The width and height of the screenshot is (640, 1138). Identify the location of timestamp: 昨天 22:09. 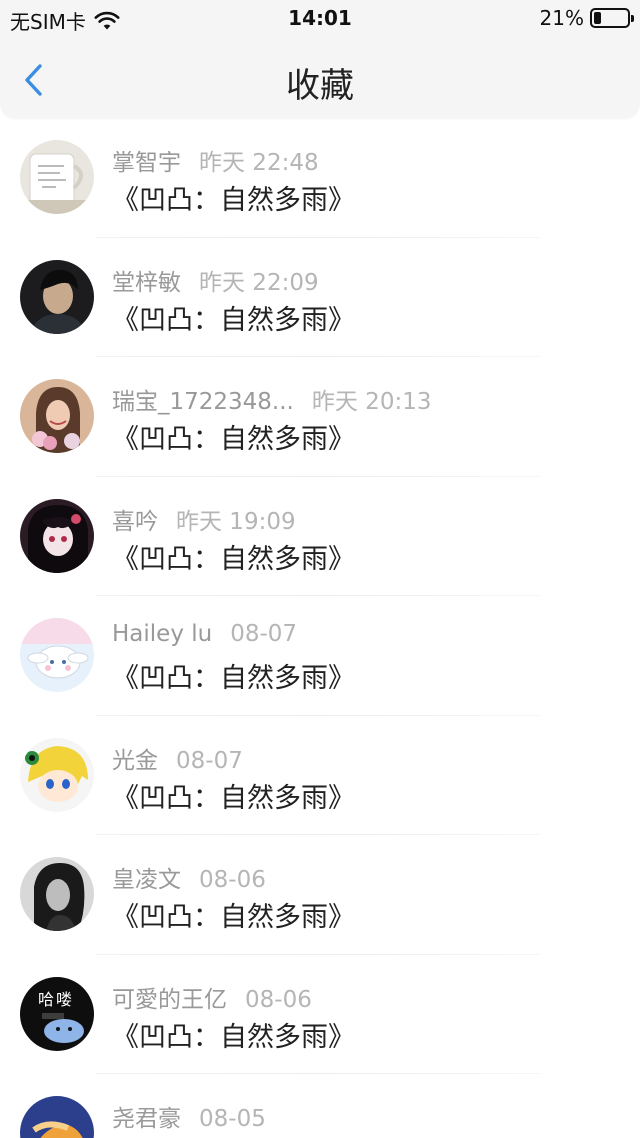
(259, 282).